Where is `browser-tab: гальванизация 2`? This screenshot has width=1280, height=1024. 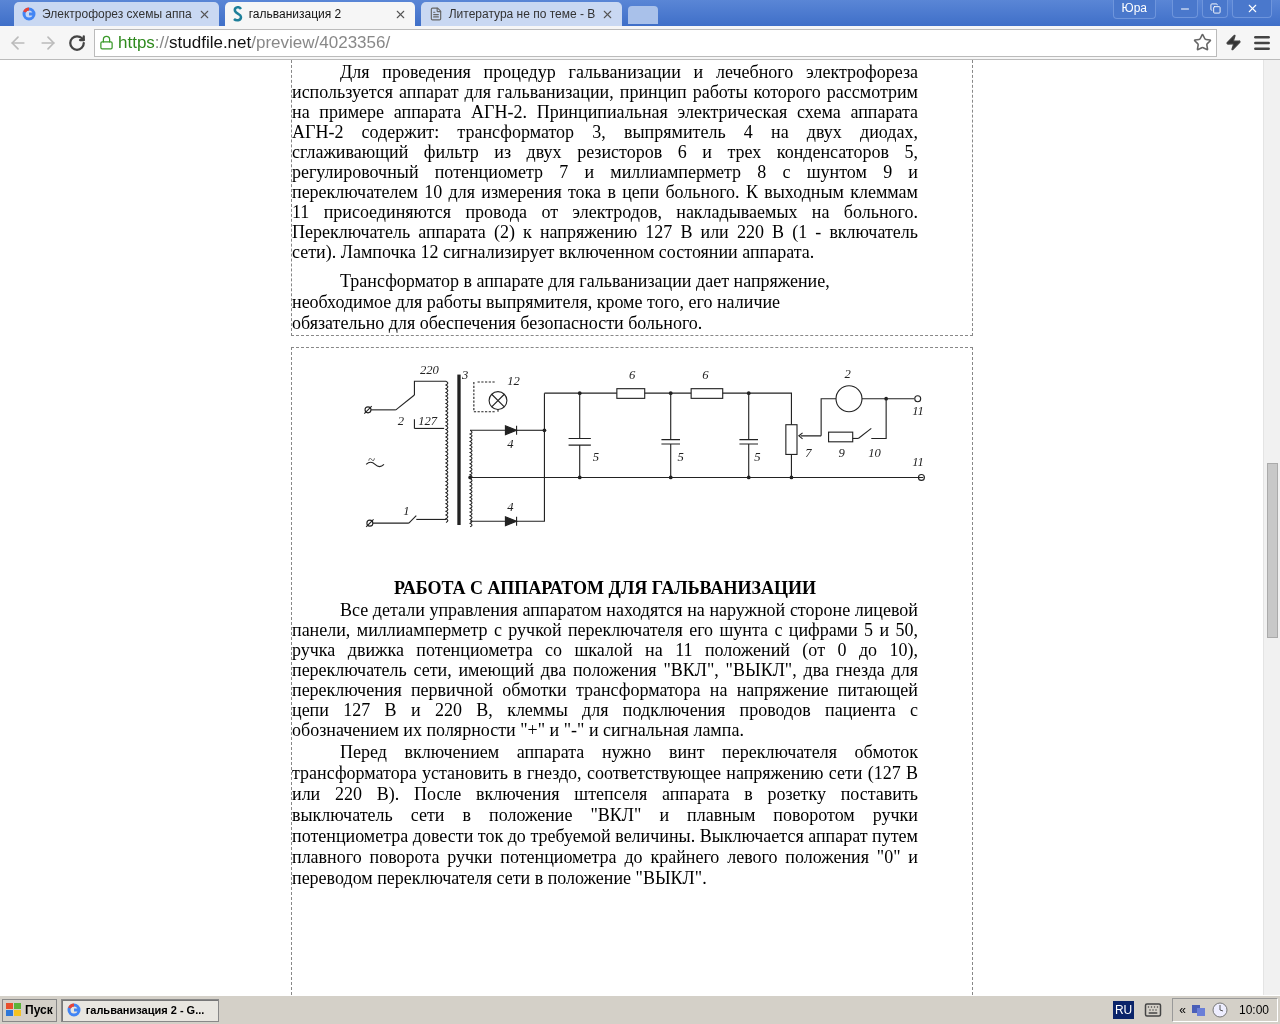 browser-tab: гальванизация 2 is located at coordinates (319, 14).